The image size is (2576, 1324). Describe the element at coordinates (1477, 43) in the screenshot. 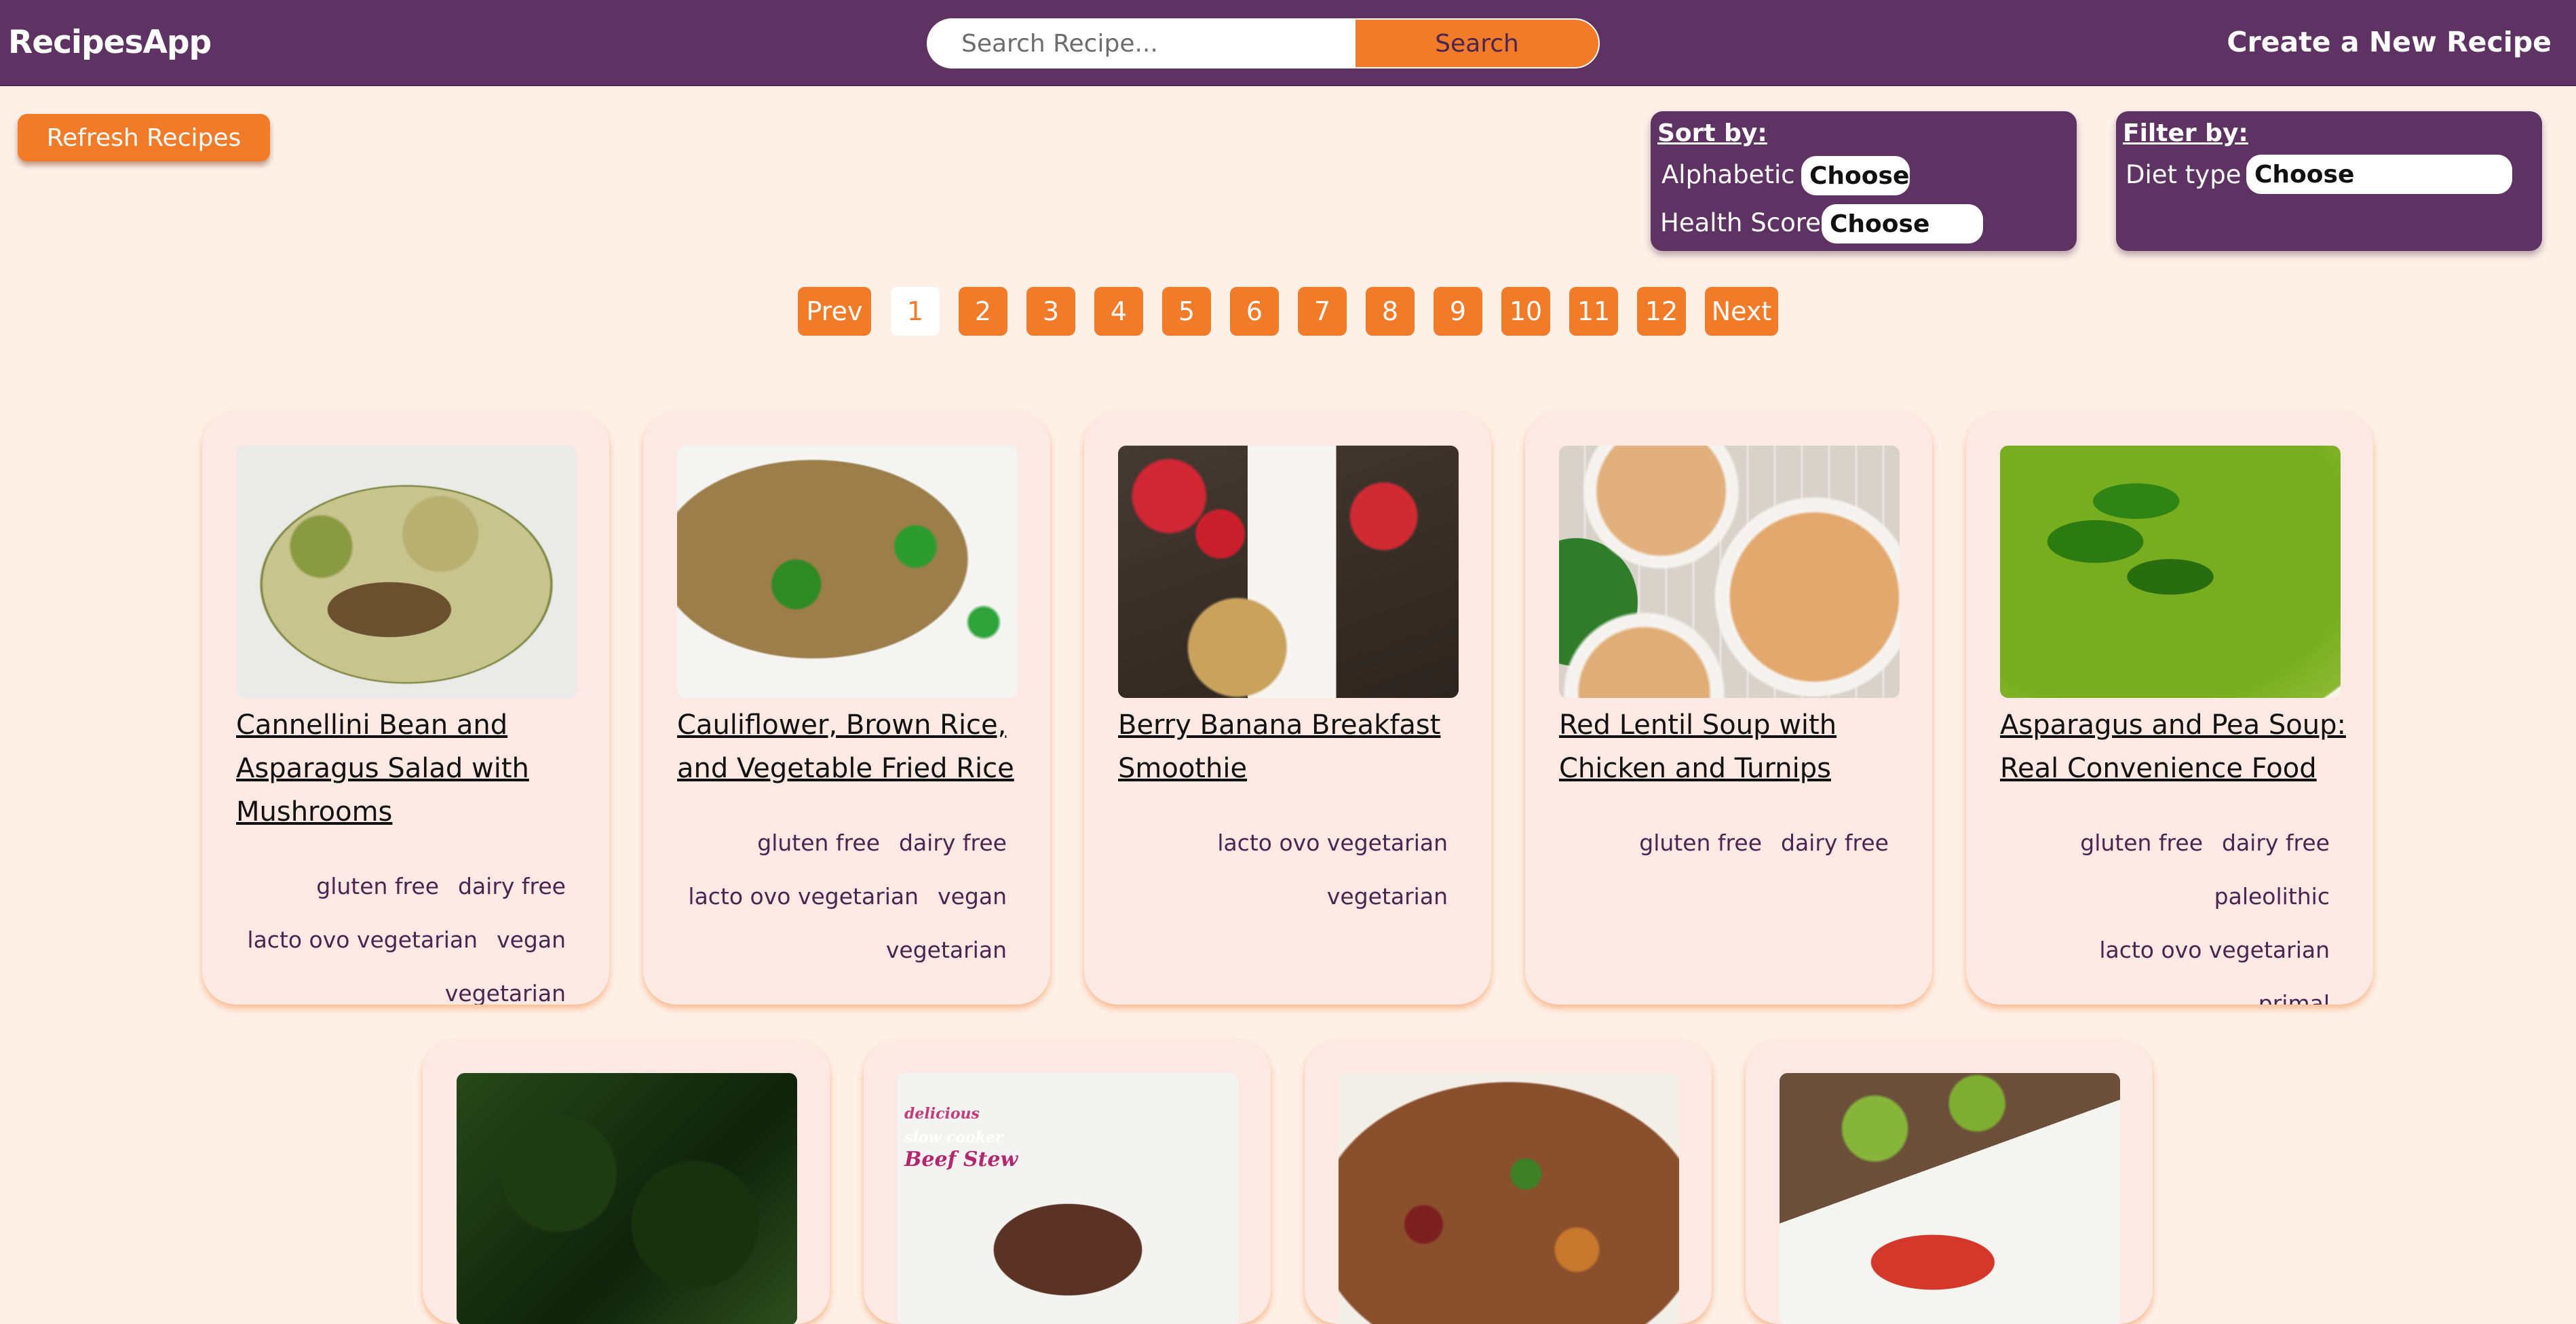

I see `search-button: Search` at that location.